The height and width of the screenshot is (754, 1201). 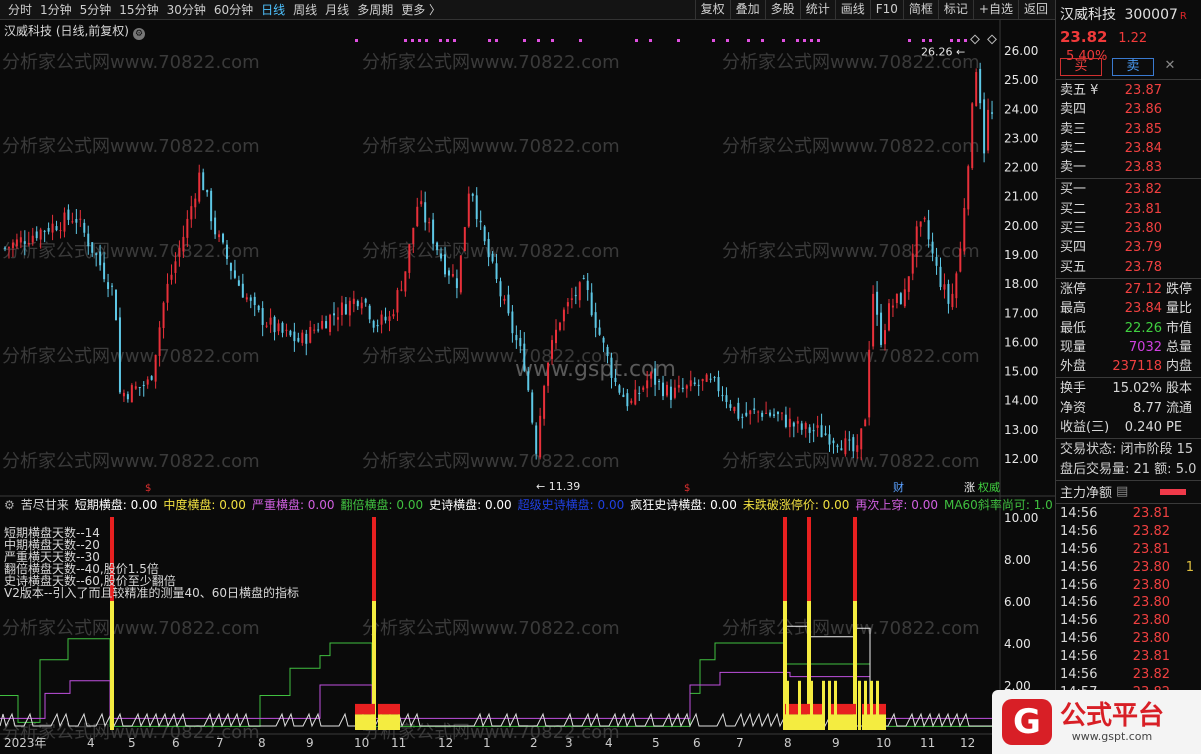 I want to click on stat2-extra: 流通, so click(x=1179, y=408).